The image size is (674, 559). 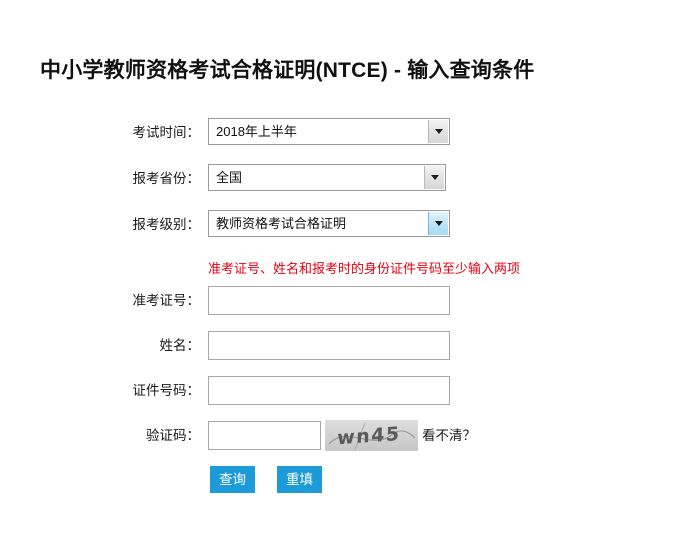 I want to click on level-select-arrow-button, so click(x=438, y=223).